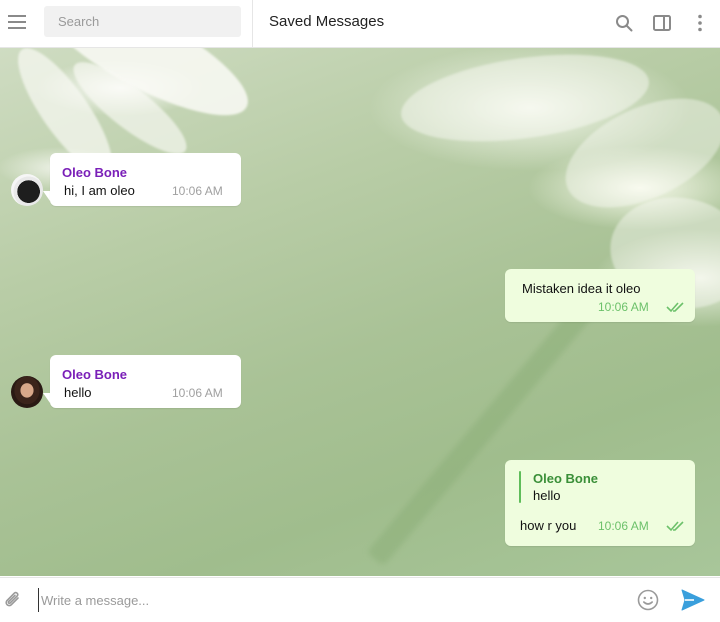  I want to click on emoji-icon, so click(648, 600).